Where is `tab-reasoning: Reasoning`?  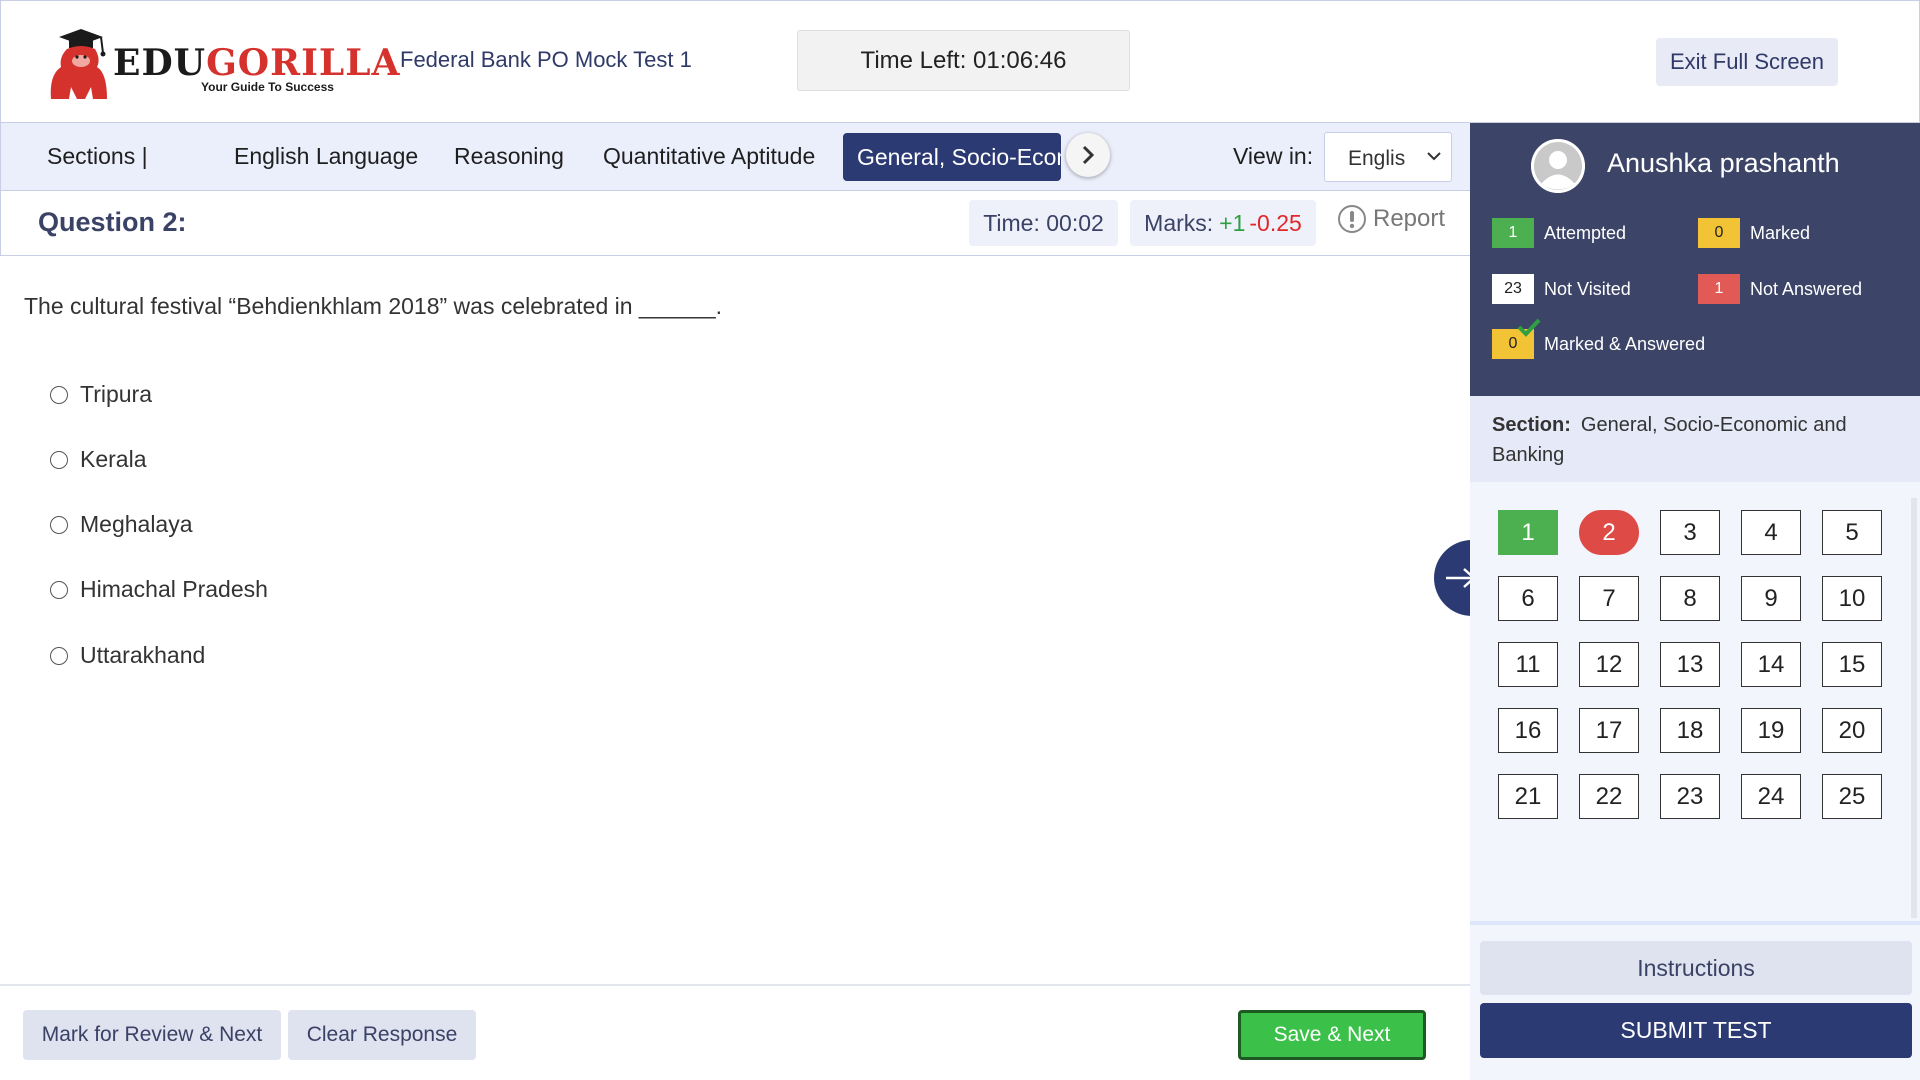
tab-reasoning: Reasoning is located at coordinates (509, 156).